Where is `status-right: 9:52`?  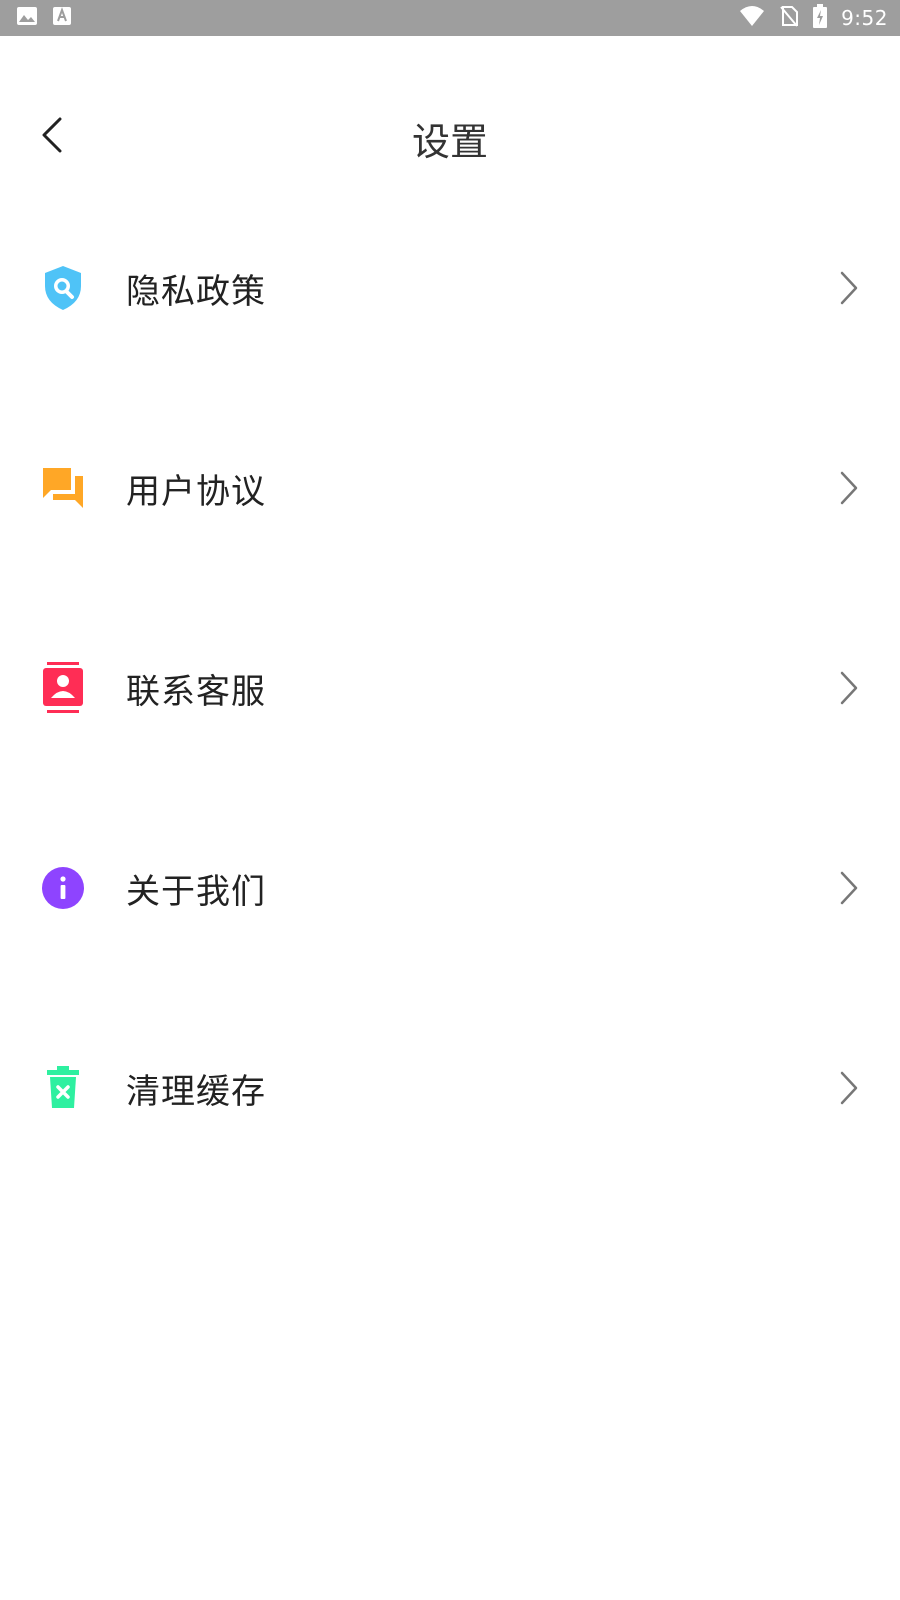
status-right: 9:52 is located at coordinates (813, 18).